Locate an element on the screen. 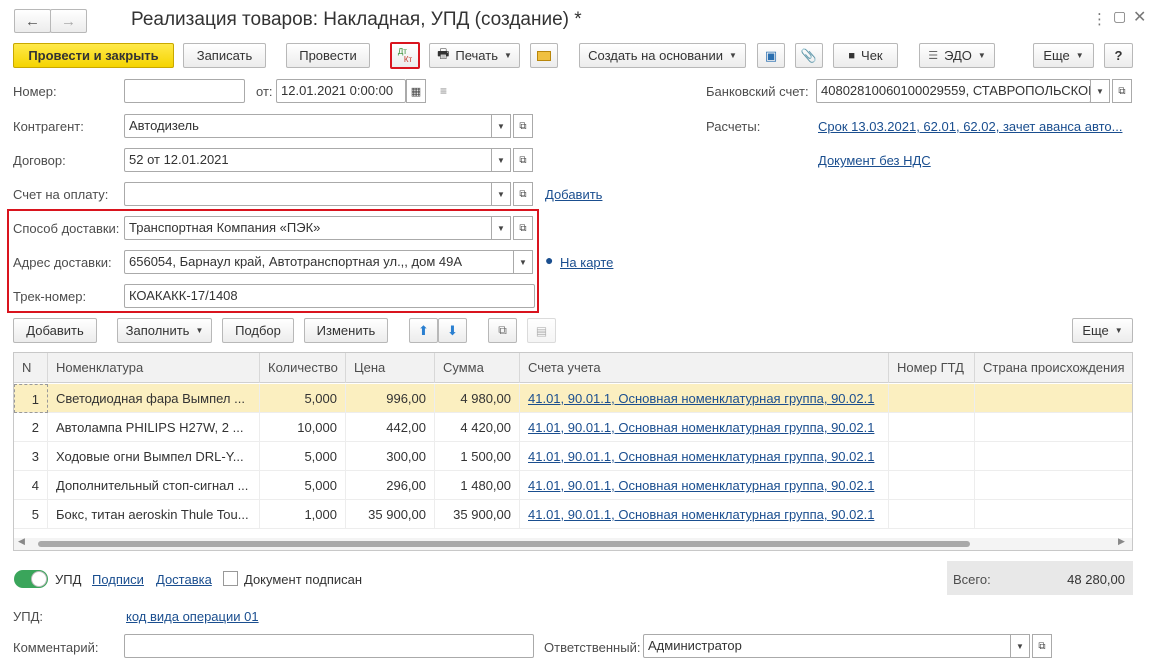 The height and width of the screenshot is (672, 1153). column-header-n: N is located at coordinates (31, 368).